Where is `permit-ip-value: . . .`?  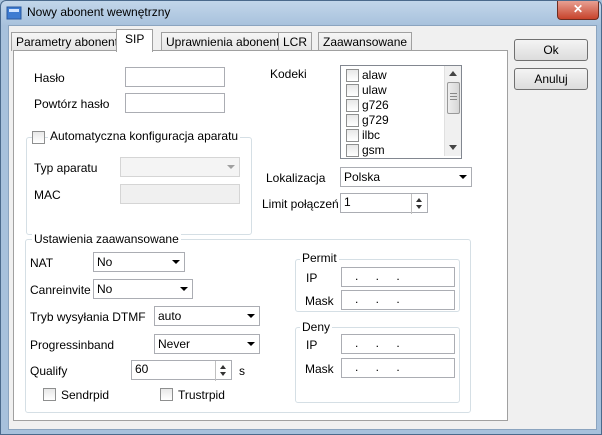
permit-ip-value: . . . is located at coordinates (381, 276).